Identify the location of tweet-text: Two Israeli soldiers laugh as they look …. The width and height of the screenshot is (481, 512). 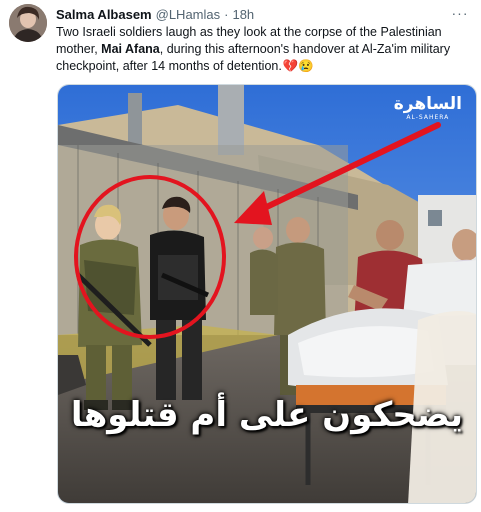
(261, 49).